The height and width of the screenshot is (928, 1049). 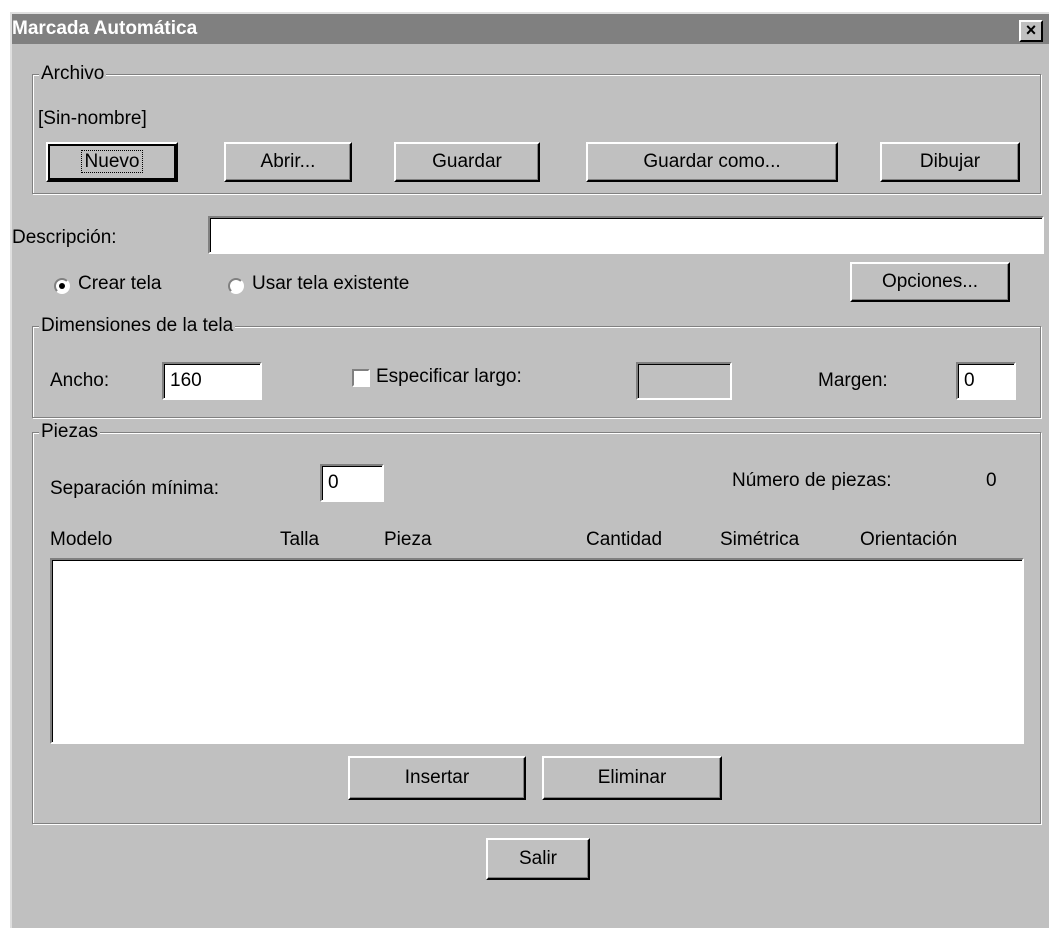 What do you see at coordinates (759, 540) in the screenshot?
I see `column-header-simetrica: Simétrica` at bounding box center [759, 540].